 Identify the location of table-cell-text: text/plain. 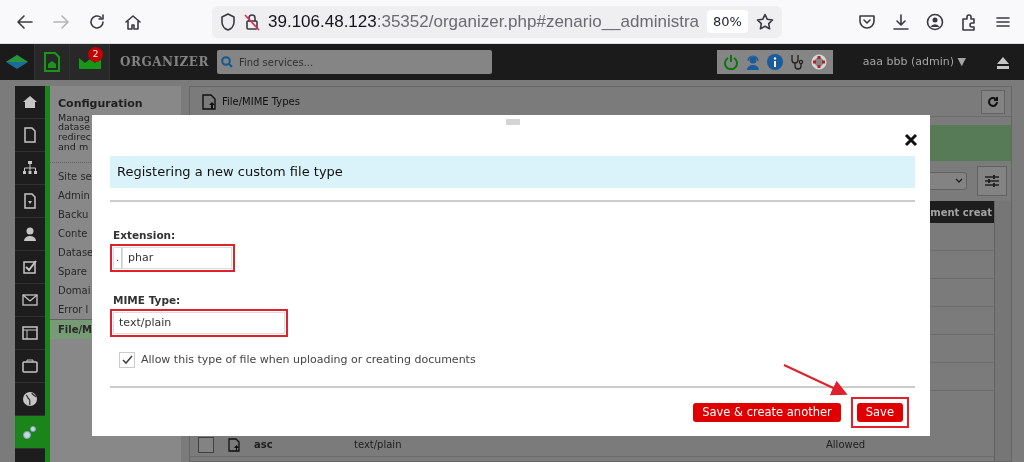
(378, 445).